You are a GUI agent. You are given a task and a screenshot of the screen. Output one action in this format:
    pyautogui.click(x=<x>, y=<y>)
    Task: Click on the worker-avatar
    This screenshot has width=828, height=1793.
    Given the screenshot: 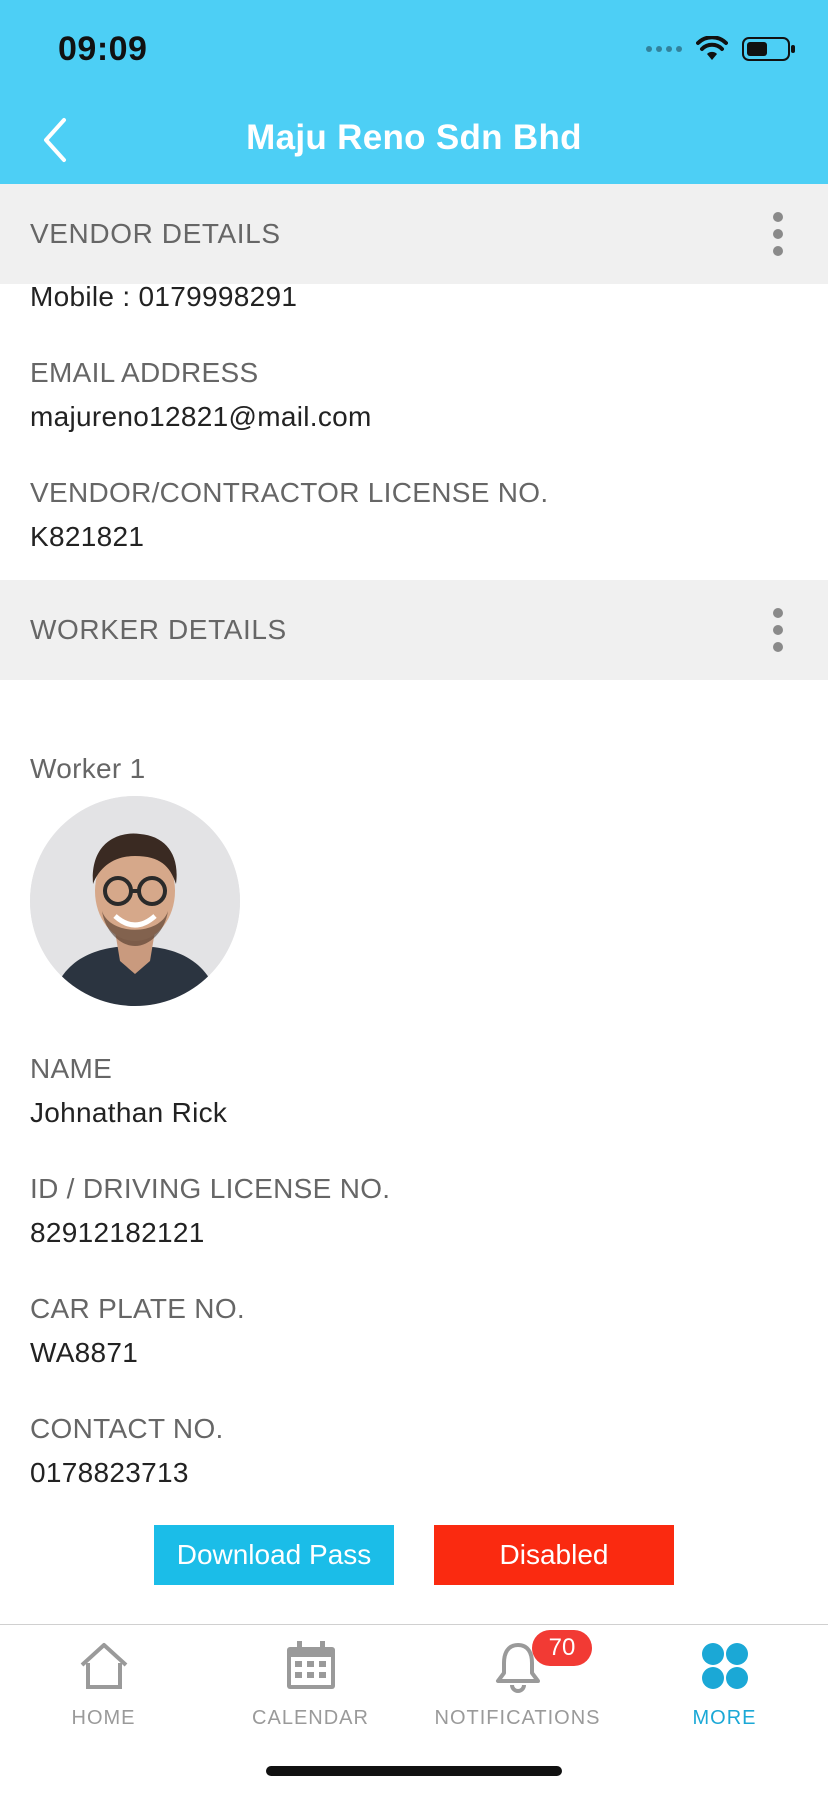 What is the action you would take?
    pyautogui.click(x=135, y=901)
    